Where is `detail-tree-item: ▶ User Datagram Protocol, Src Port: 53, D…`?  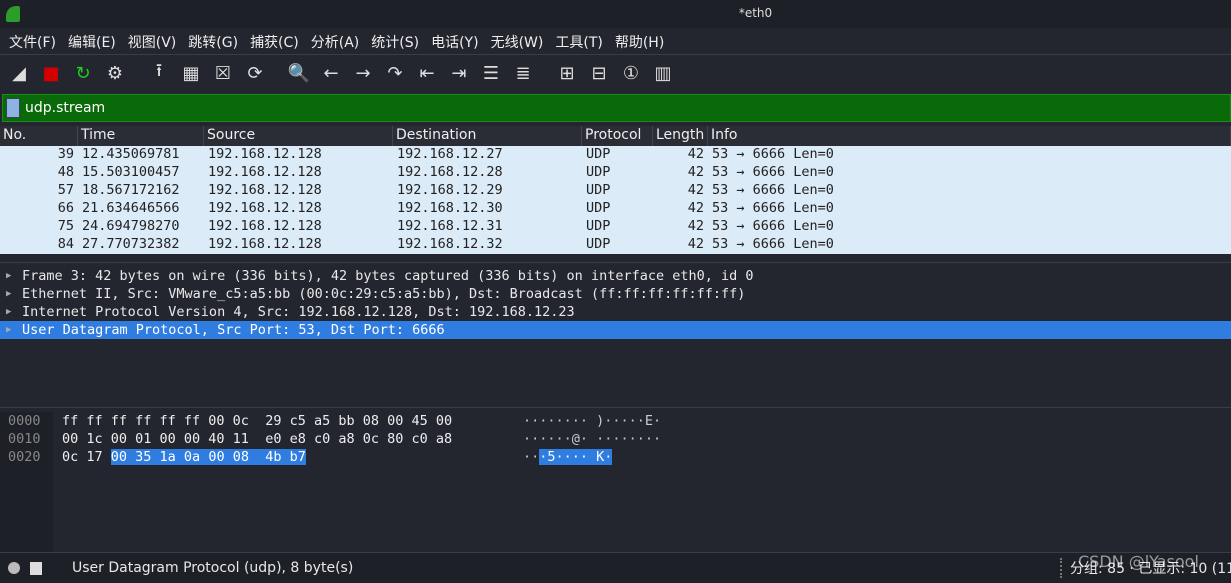
detail-tree-item: ▶ User Datagram Protocol, Src Port: 53, D… is located at coordinates (615, 330).